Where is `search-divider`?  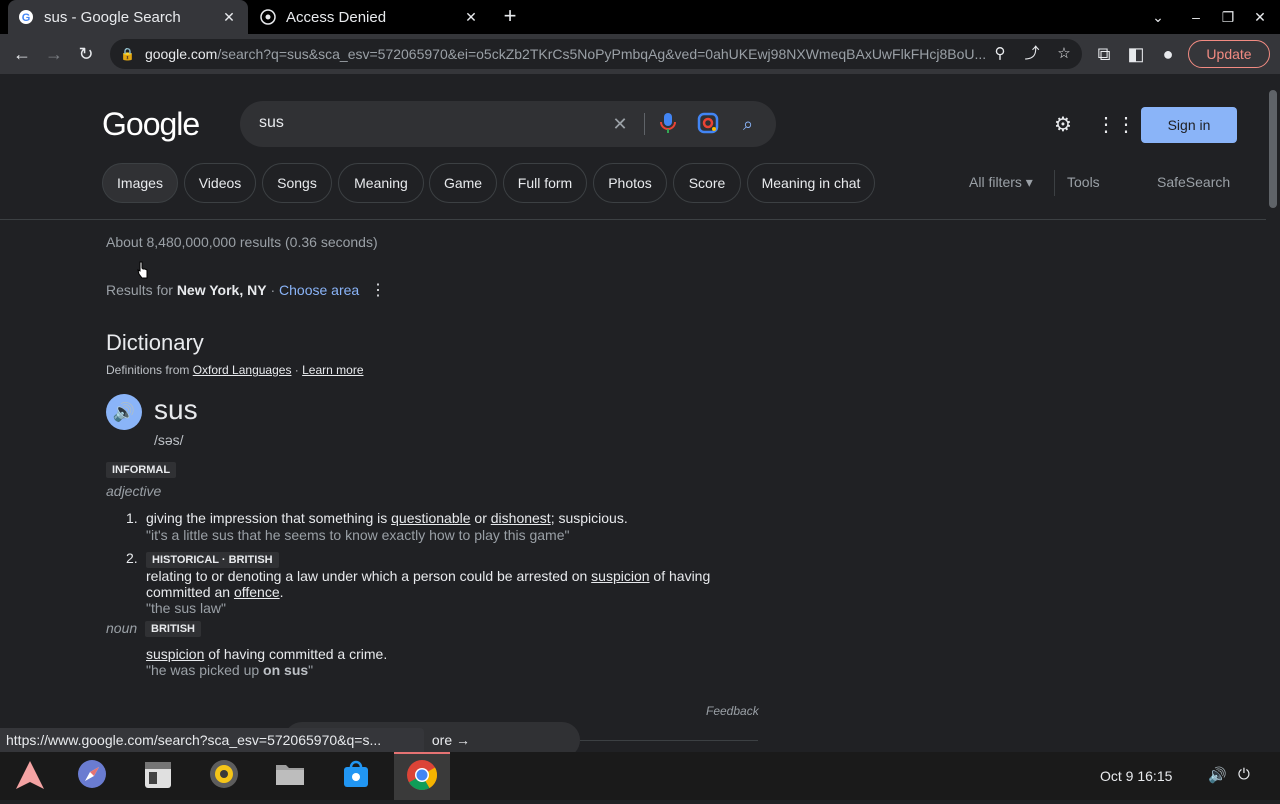
search-divider is located at coordinates (644, 124).